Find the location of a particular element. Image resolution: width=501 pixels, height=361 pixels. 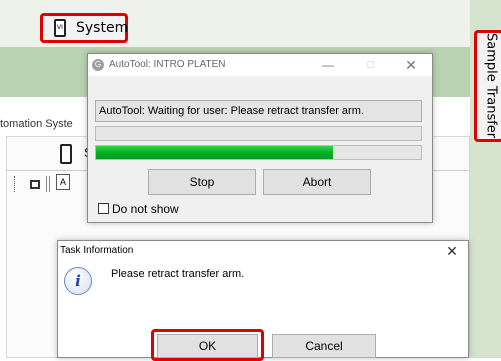

text-icon: A is located at coordinates (63, 182).